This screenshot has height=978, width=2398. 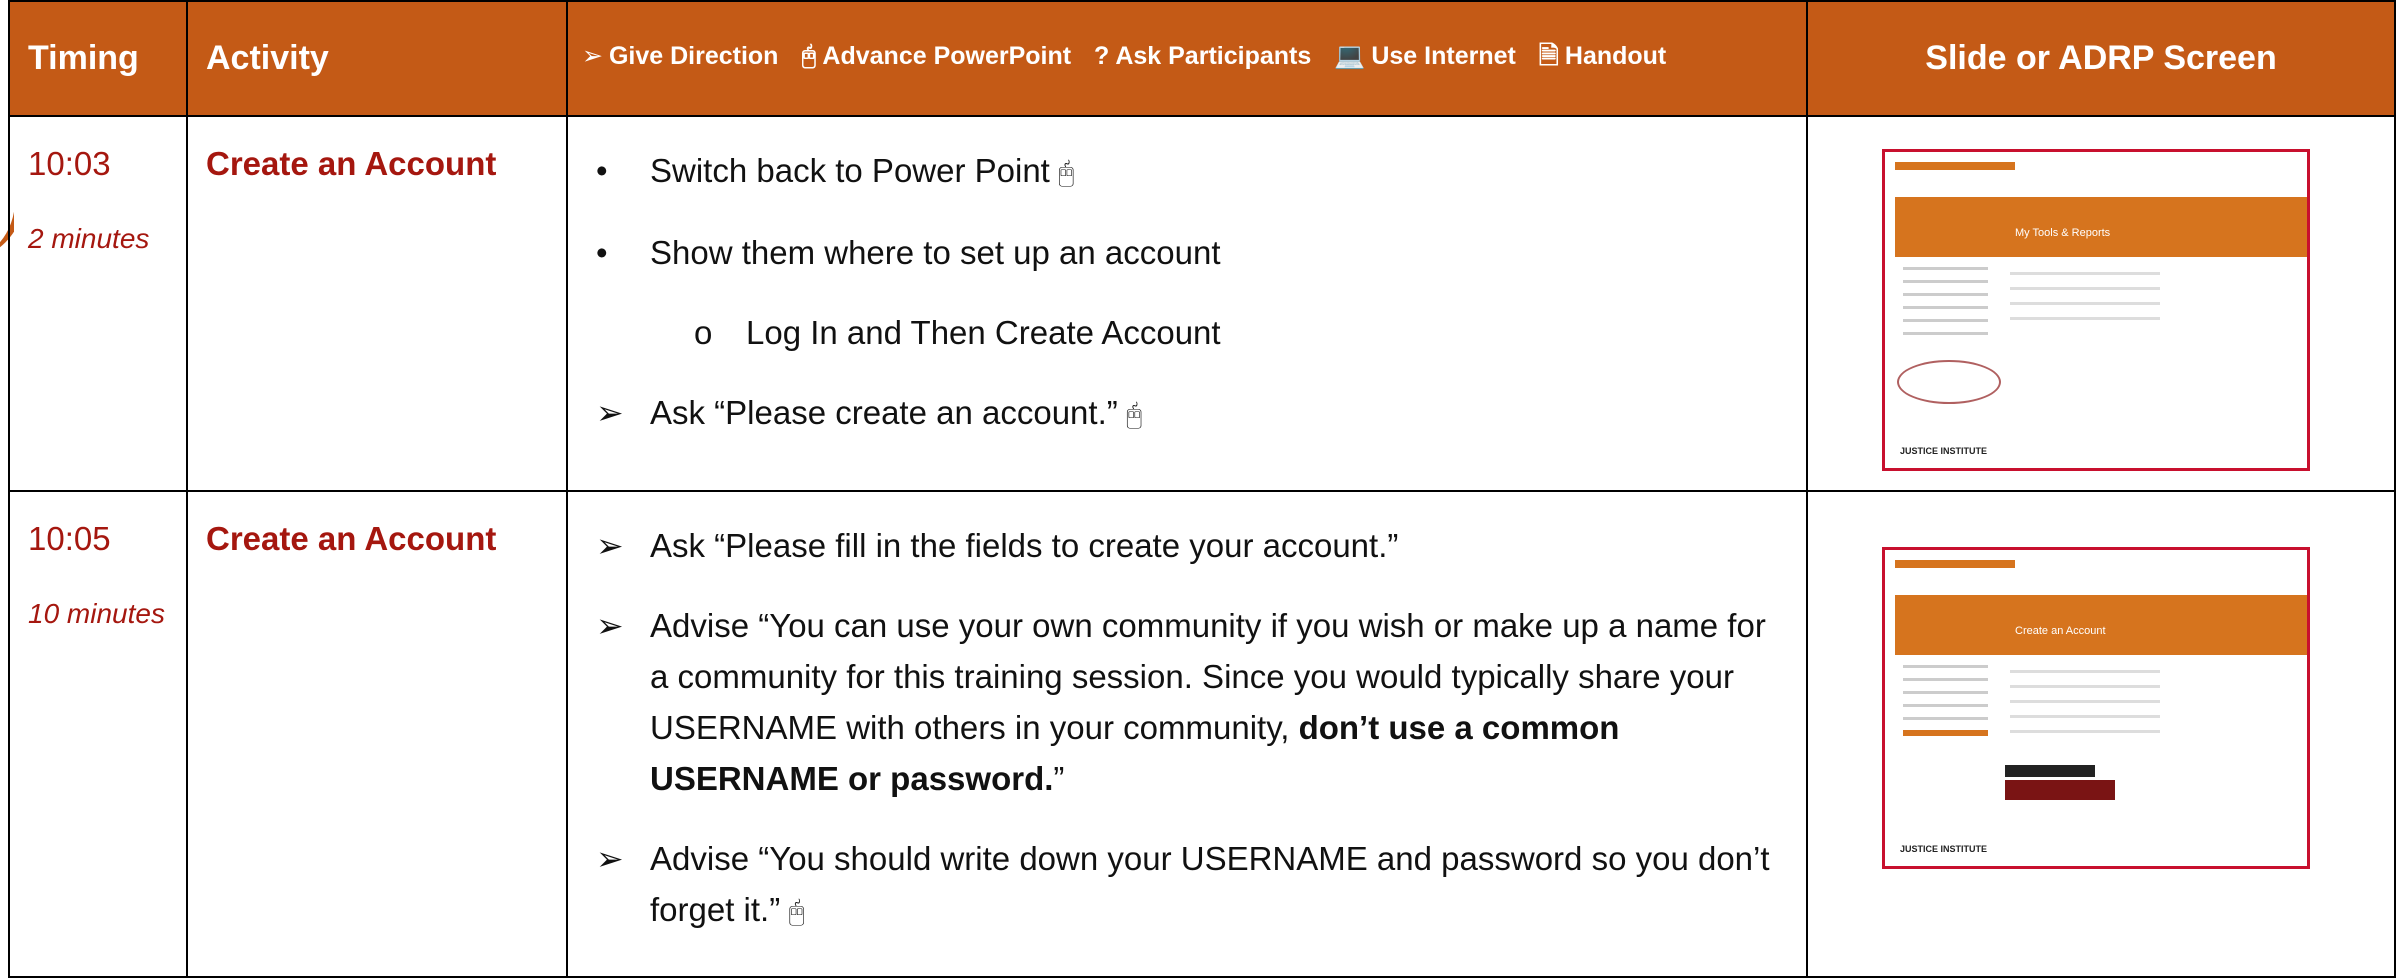 I want to click on instruction-line: • Switch back to Power Point 🖰, so click(x=1187, y=171).